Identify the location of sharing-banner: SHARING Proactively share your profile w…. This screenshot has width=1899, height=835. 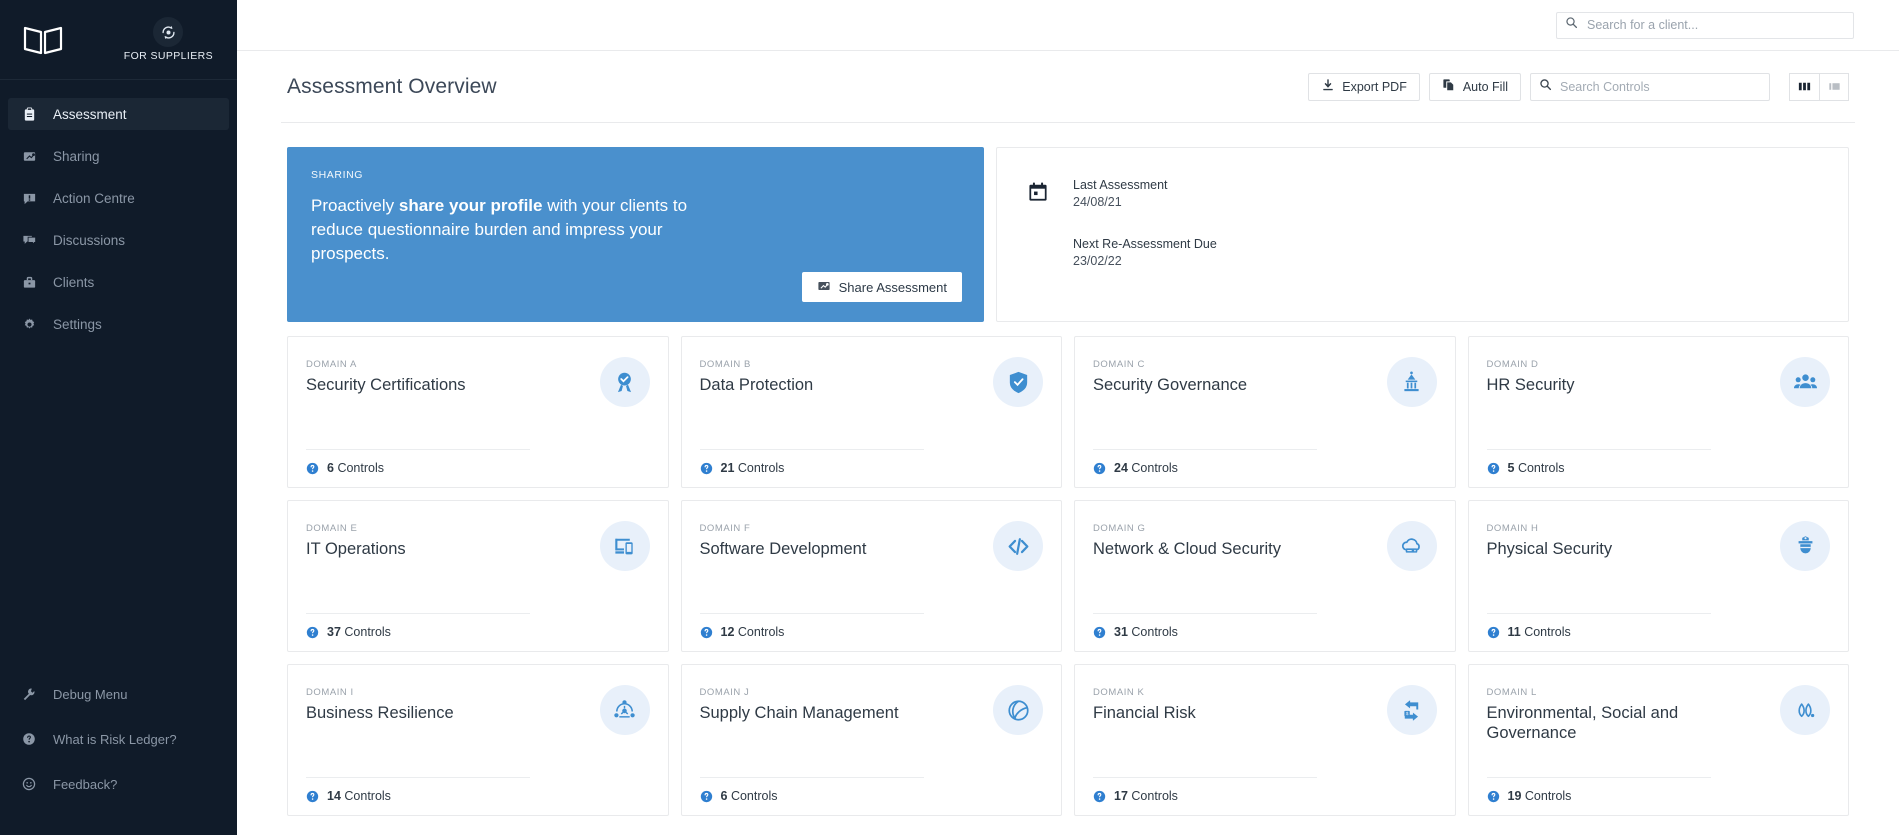
(635, 234).